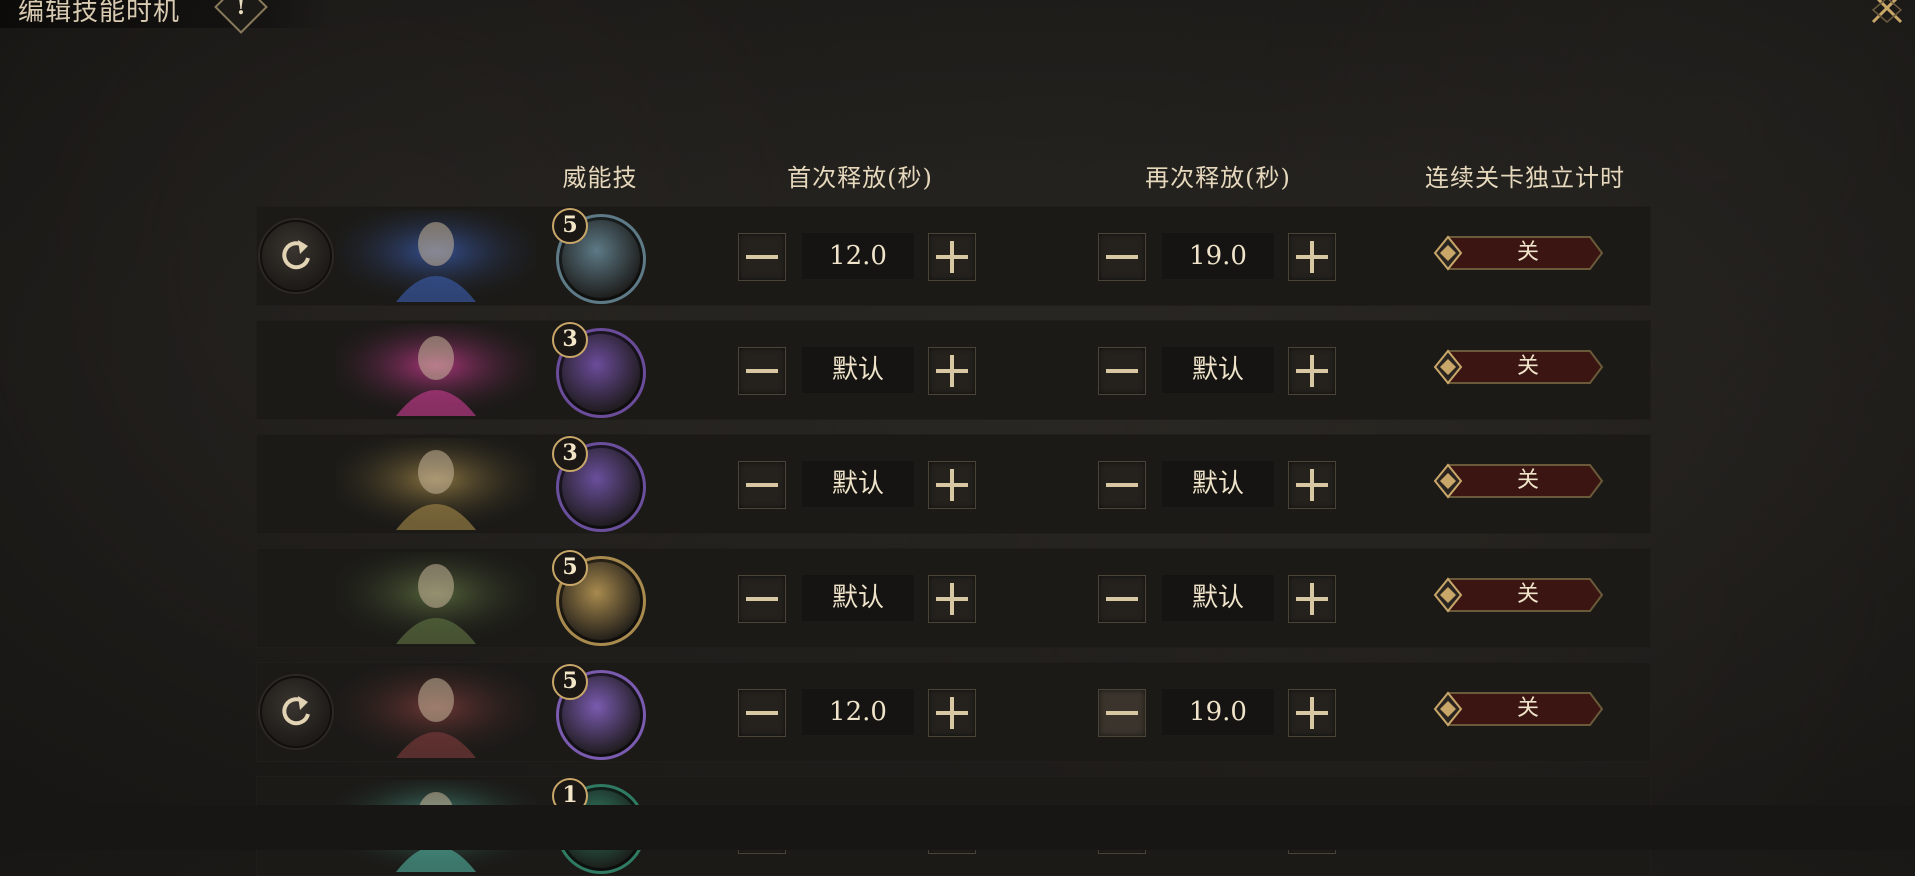 The width and height of the screenshot is (1915, 876). I want to click on page-title: 编辑技能时机, so click(99, 13).